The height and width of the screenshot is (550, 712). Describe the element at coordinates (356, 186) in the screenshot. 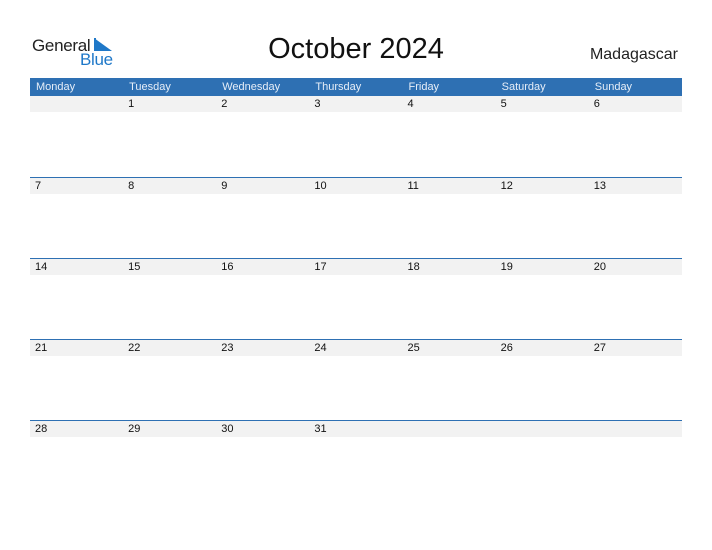

I see `day-number-strip: 7 8 9 10 11 12 13` at that location.